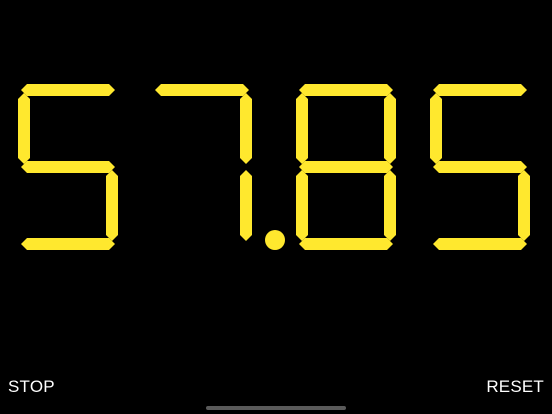 The width and height of the screenshot is (552, 414). Describe the element at coordinates (275, 240) in the screenshot. I see `decimal-point` at that location.